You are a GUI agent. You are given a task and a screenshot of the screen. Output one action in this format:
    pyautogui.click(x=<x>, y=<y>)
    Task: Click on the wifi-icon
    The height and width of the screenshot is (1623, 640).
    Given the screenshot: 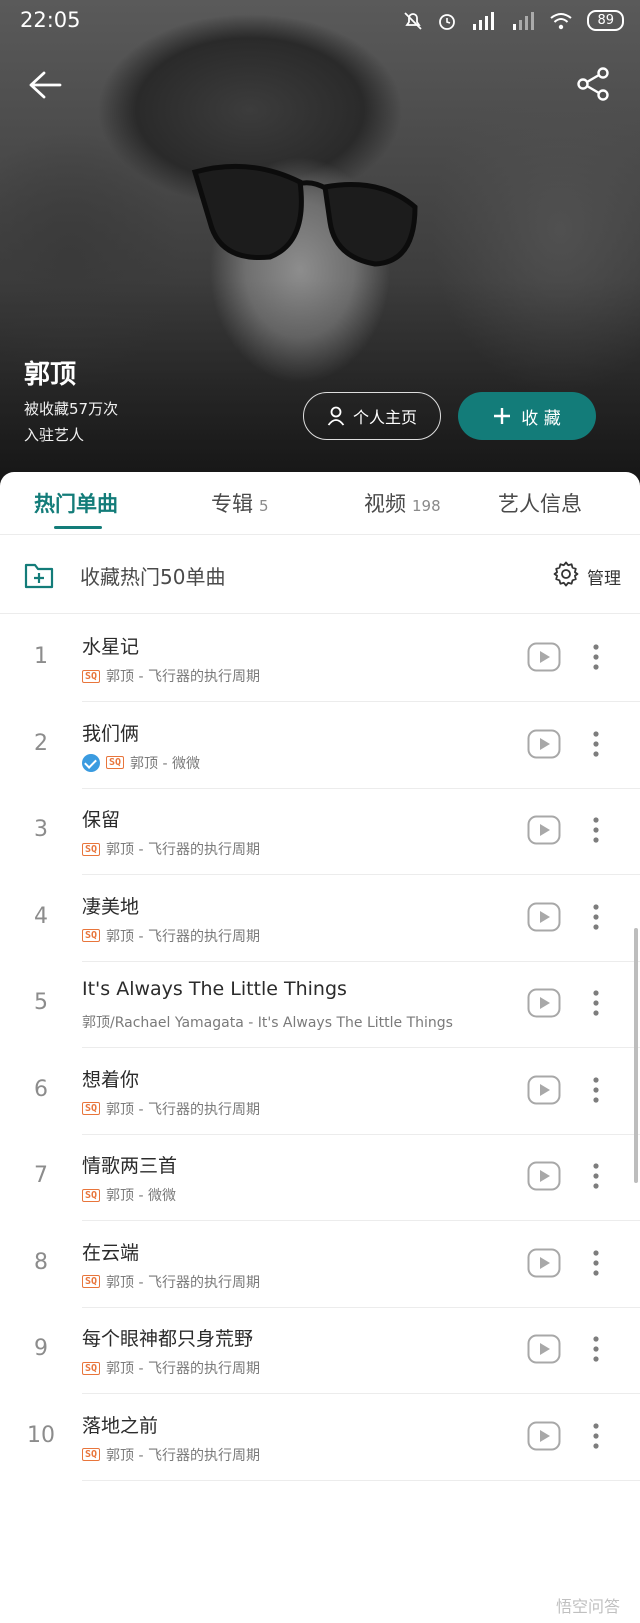 What is the action you would take?
    pyautogui.click(x=561, y=20)
    